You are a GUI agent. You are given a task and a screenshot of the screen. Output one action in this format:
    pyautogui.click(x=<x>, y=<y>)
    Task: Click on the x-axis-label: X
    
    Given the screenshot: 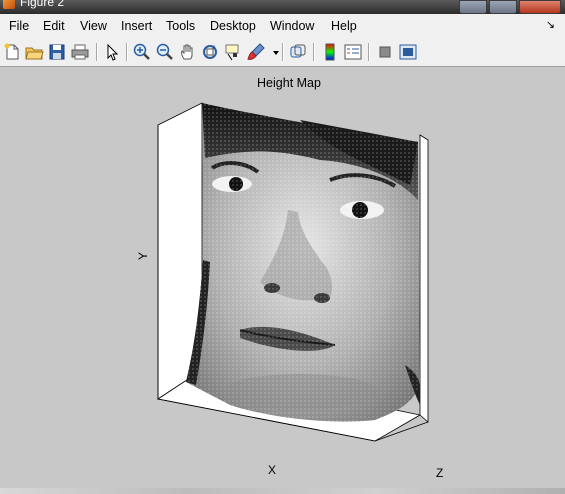 What is the action you would take?
    pyautogui.click(x=272, y=470)
    